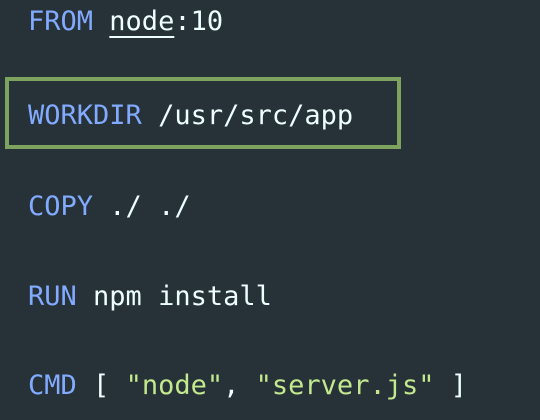  I want to click on array-close-bracket: ], so click(458, 385).